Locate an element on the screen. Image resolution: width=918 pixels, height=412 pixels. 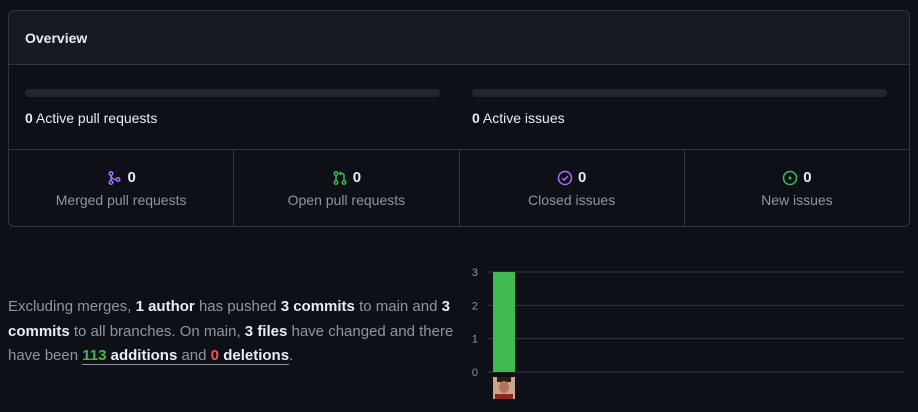
authors-count: 1 author is located at coordinates (165, 306).